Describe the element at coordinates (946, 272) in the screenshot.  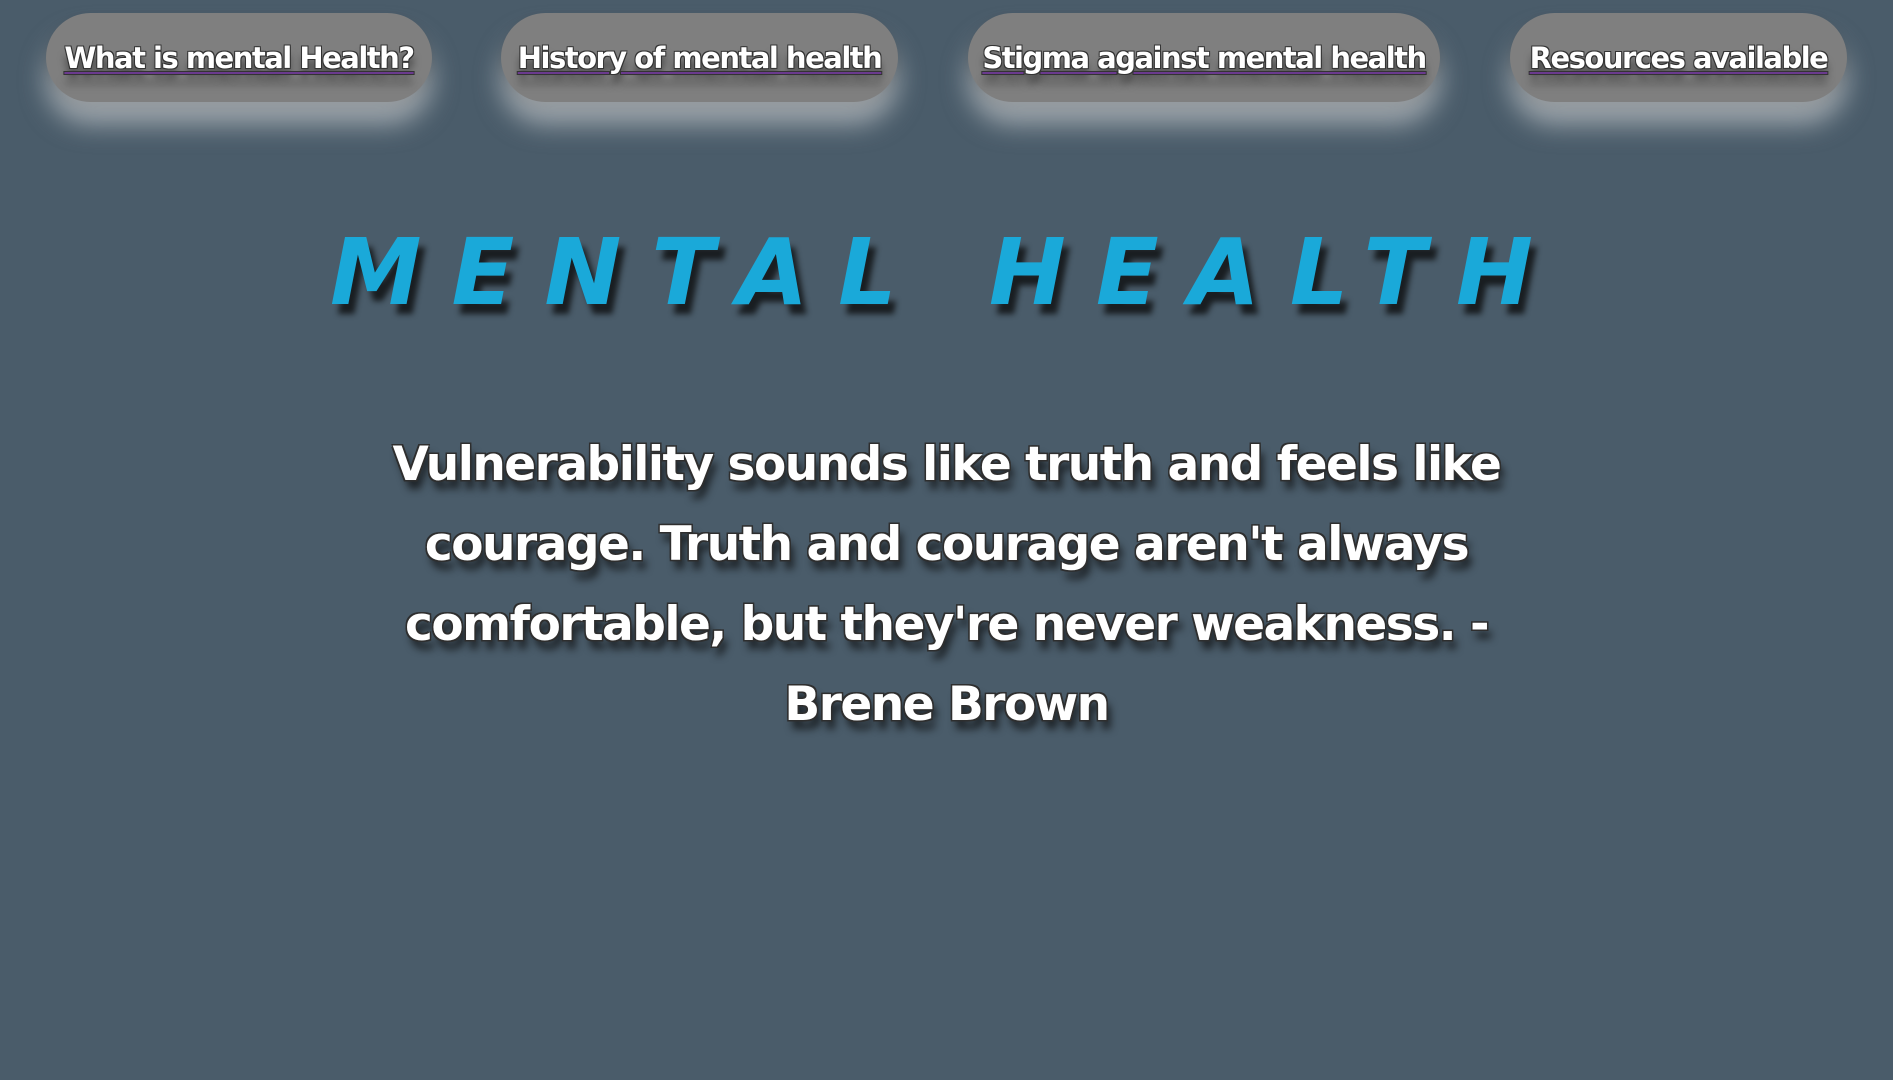
I see `page-title: MENTAL HEALTH` at that location.